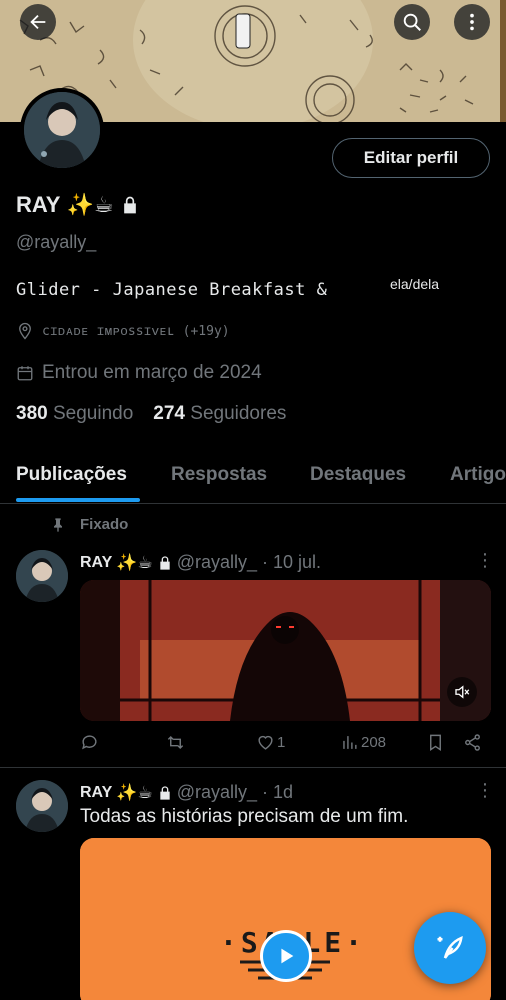  I want to click on compose-feather-icon, so click(450, 947).